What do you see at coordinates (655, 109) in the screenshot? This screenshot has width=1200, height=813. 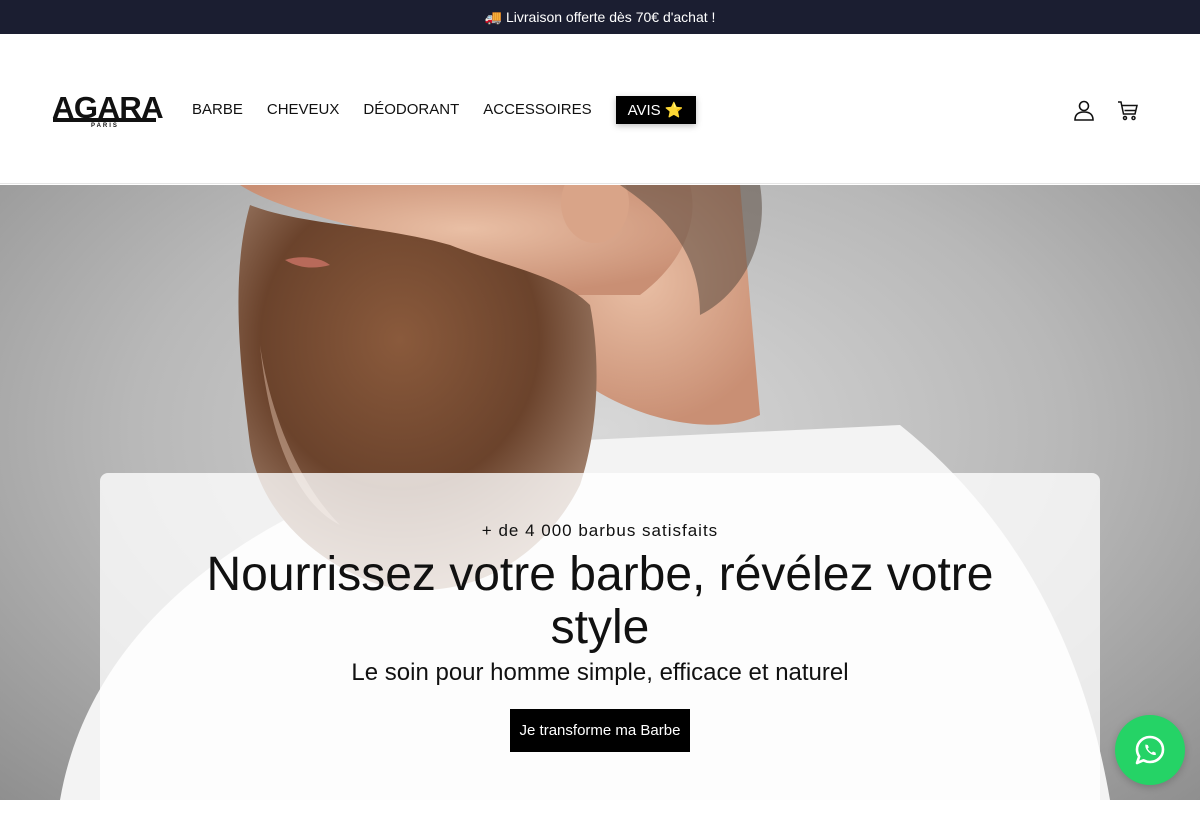 I see `nav-item-avis: AVIS ⭐` at bounding box center [655, 109].